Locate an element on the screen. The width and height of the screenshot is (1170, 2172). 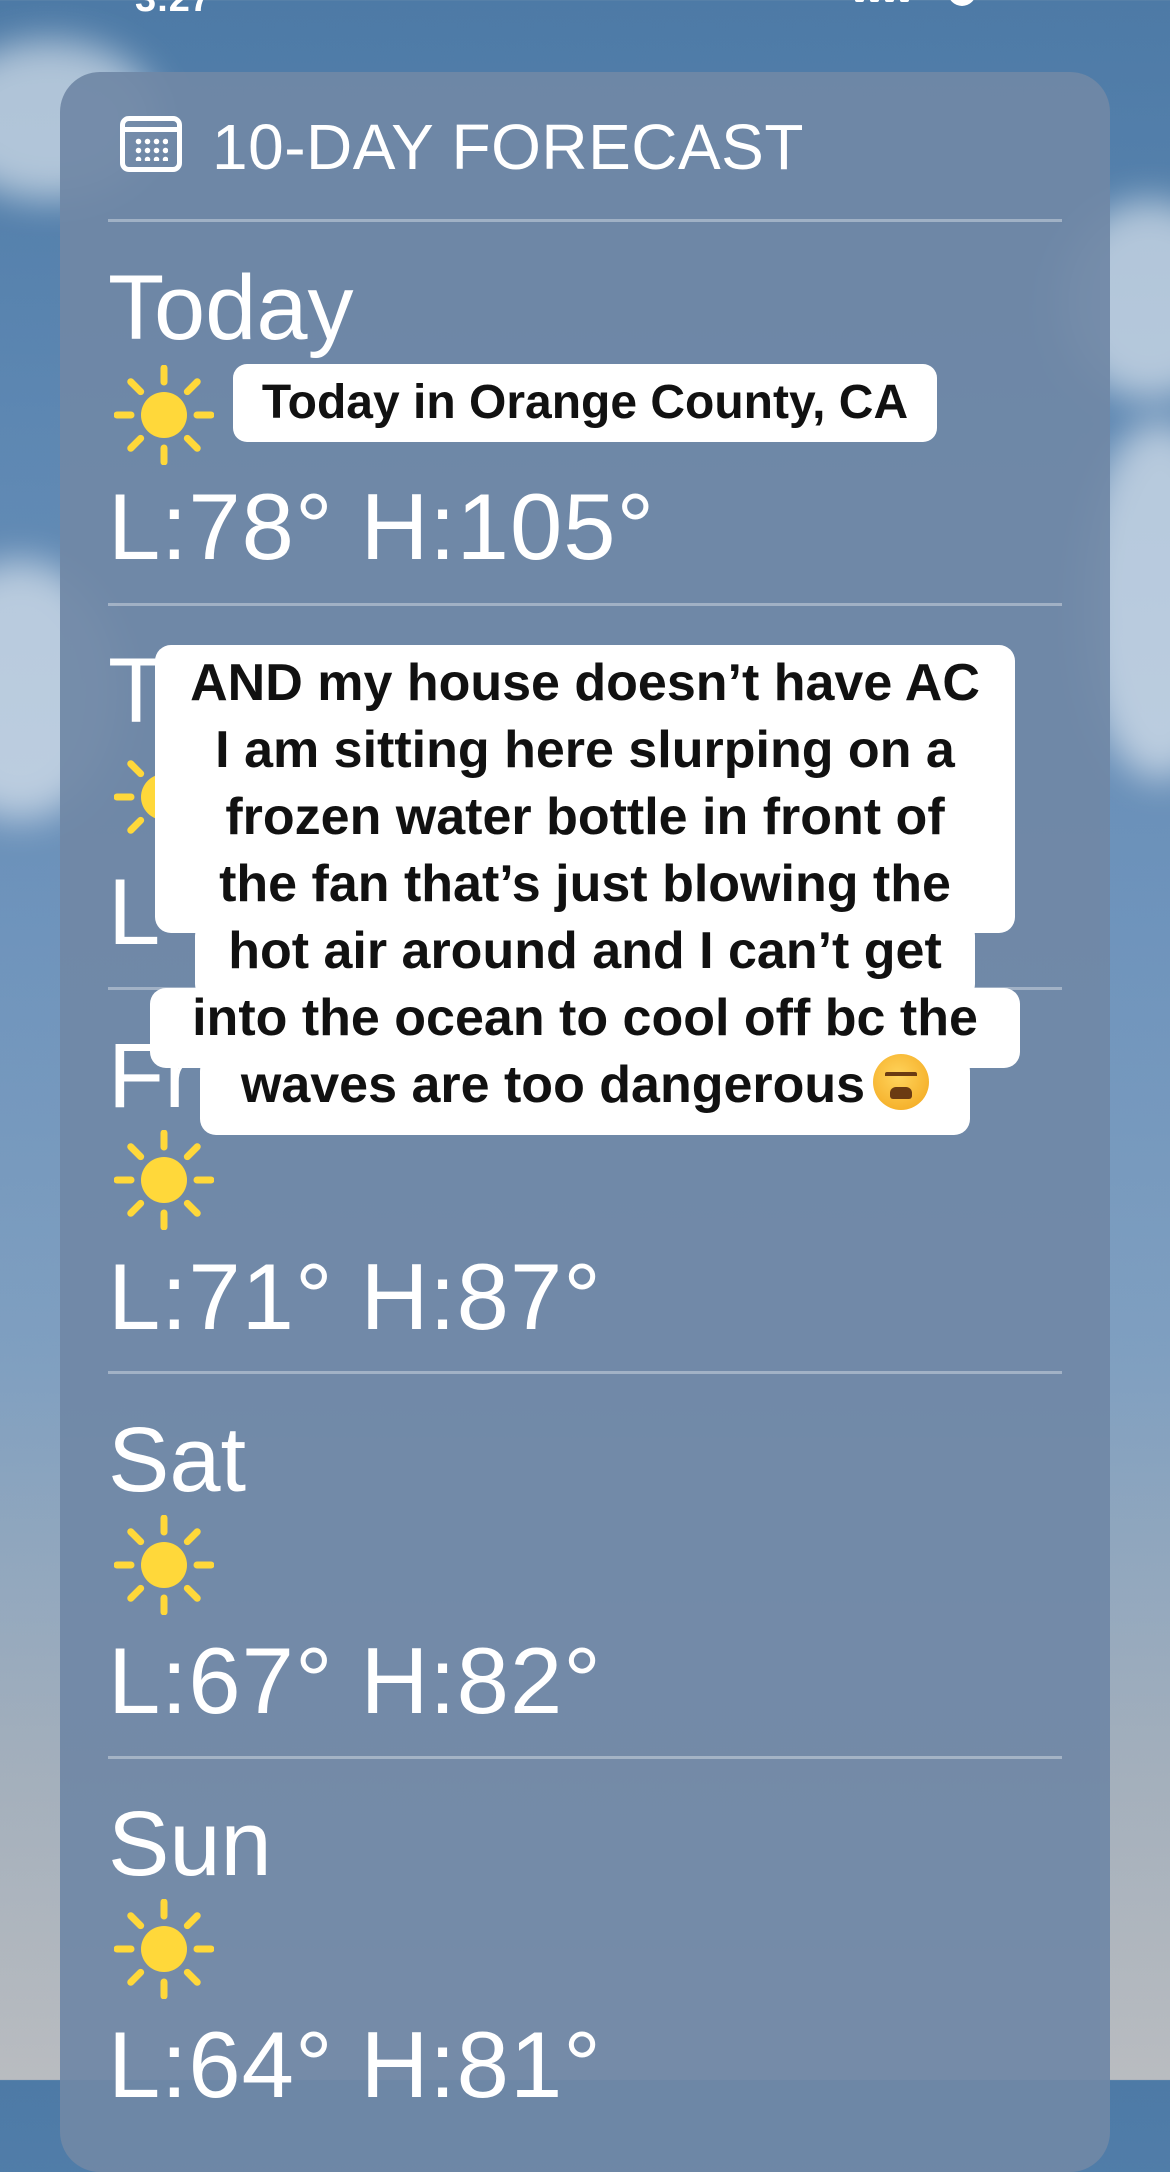
caption-line: hot air around and I can’t get is located at coordinates (585, 951).